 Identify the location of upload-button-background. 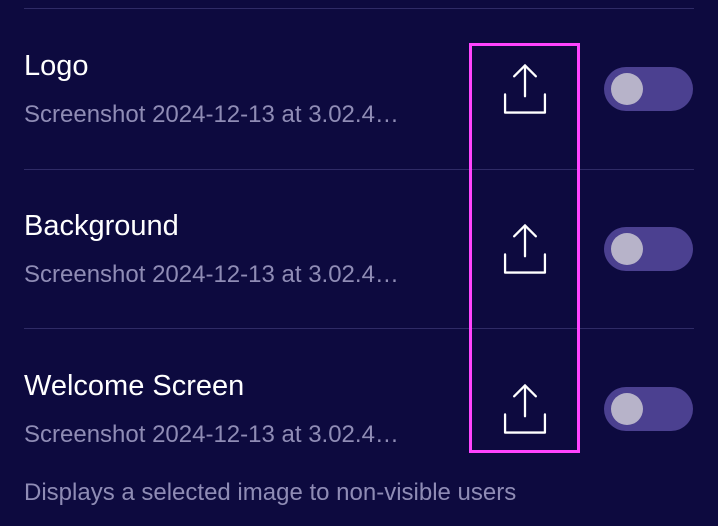
(525, 249).